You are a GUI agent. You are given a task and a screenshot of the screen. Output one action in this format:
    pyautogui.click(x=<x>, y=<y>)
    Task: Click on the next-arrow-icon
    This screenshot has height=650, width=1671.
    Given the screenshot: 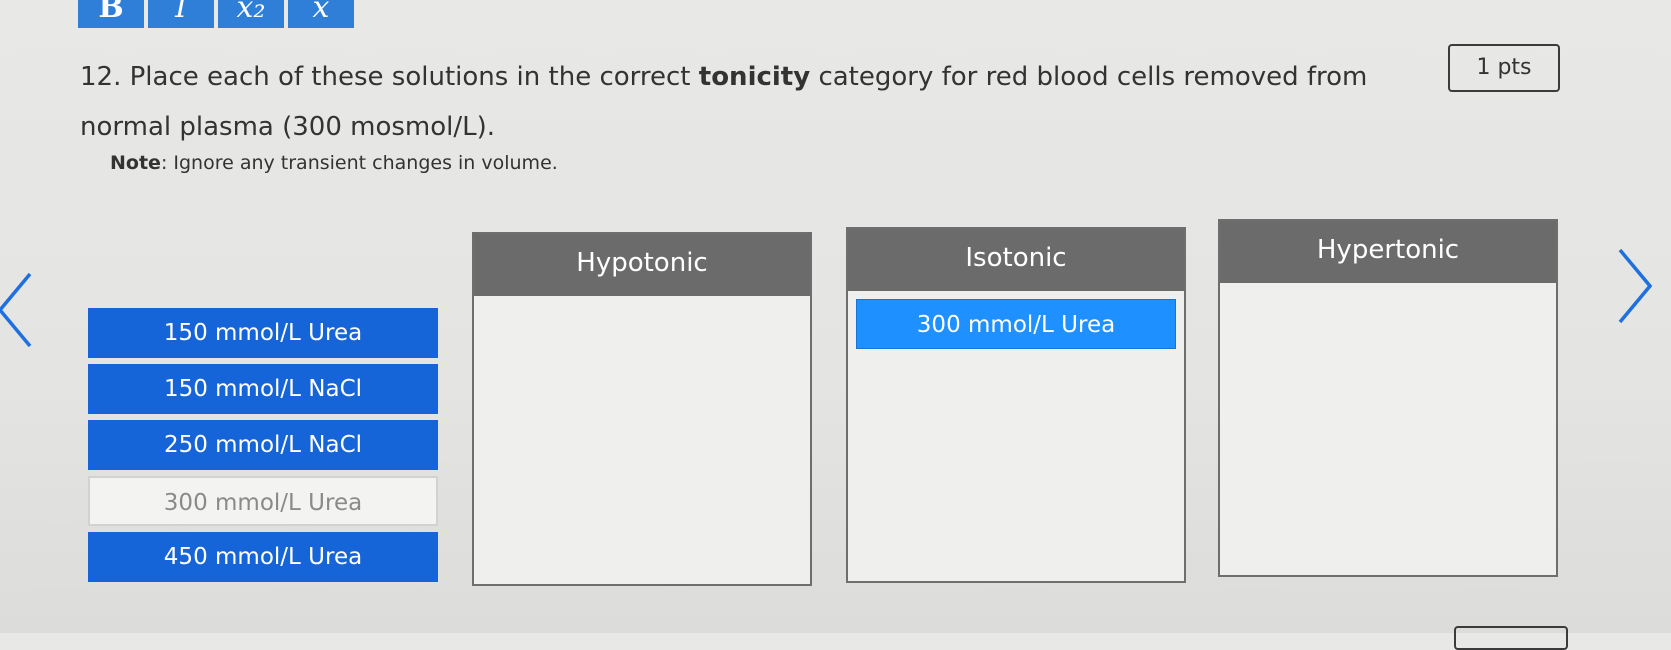 What is the action you would take?
    pyautogui.click(x=1634, y=286)
    